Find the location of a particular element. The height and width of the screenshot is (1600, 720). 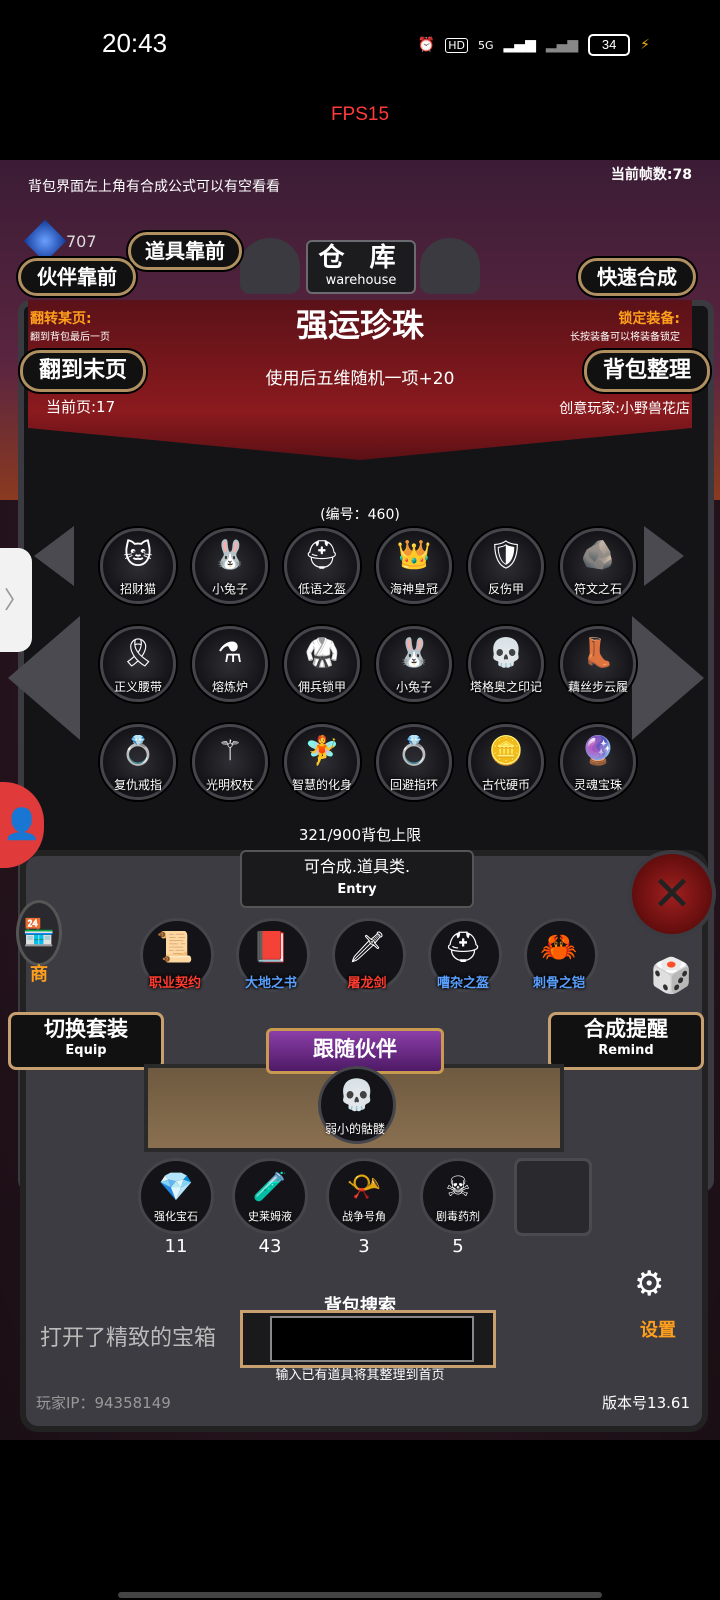

switch-set-label-en: Equip is located at coordinates (86, 1050).